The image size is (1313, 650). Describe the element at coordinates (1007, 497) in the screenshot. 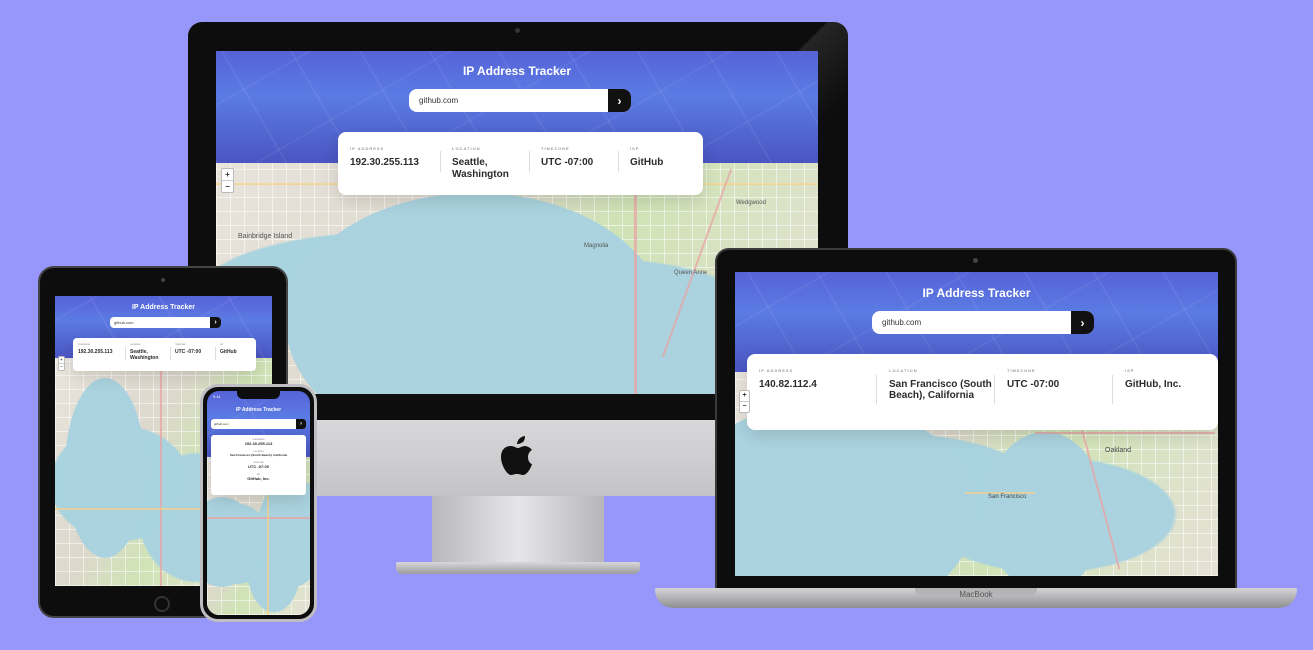

I see `map-label-san-francisco: San Francisco` at that location.